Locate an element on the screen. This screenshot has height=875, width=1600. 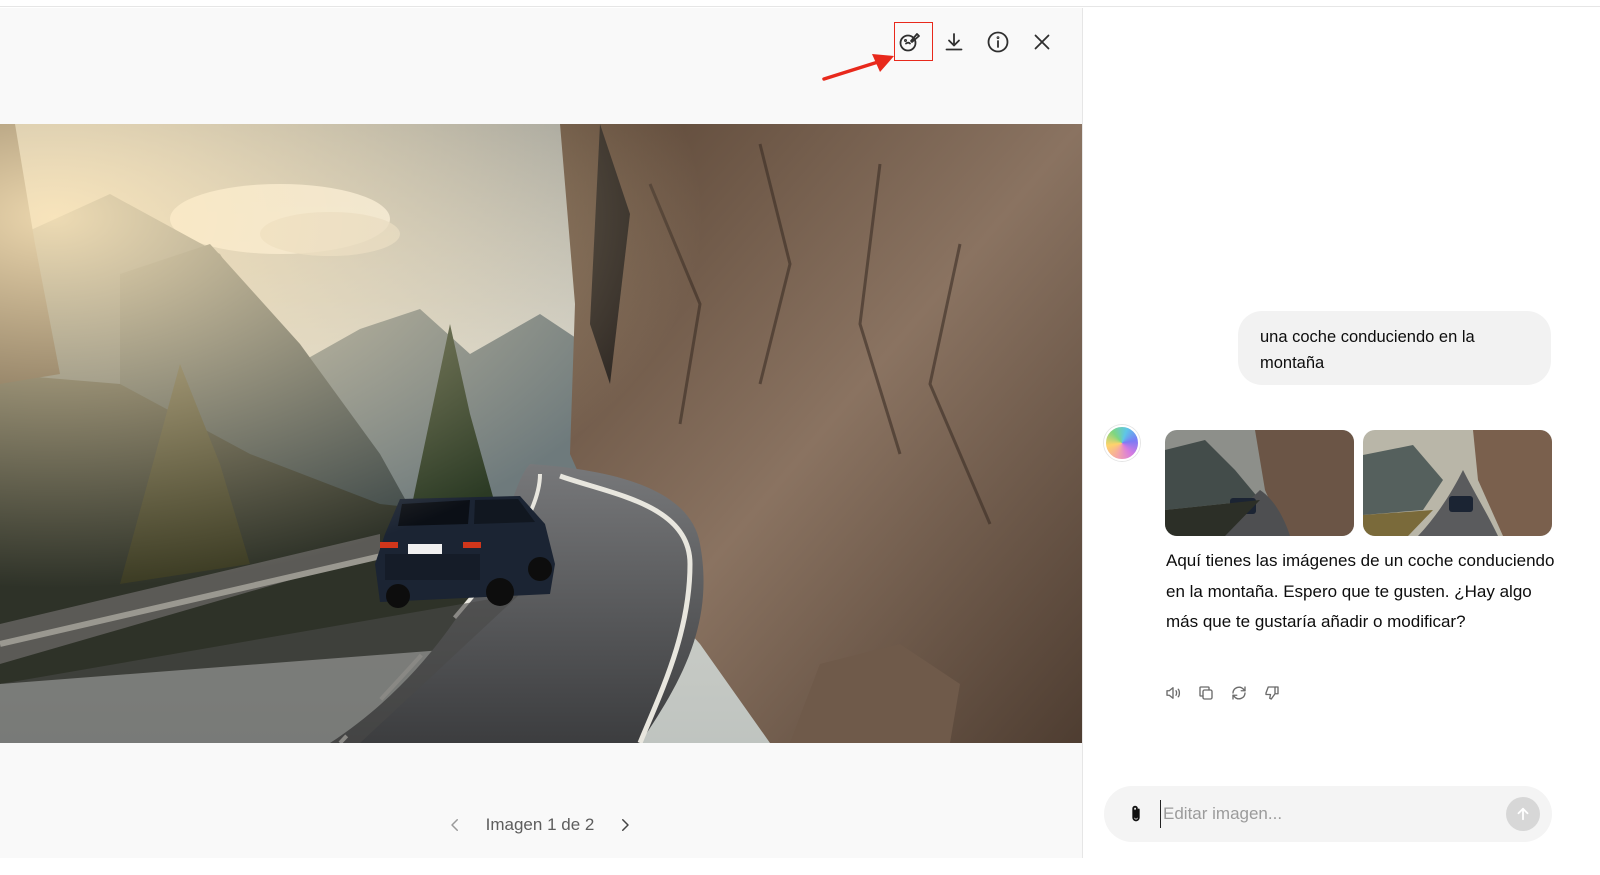
annotation-arrow is located at coordinates (858, 67).